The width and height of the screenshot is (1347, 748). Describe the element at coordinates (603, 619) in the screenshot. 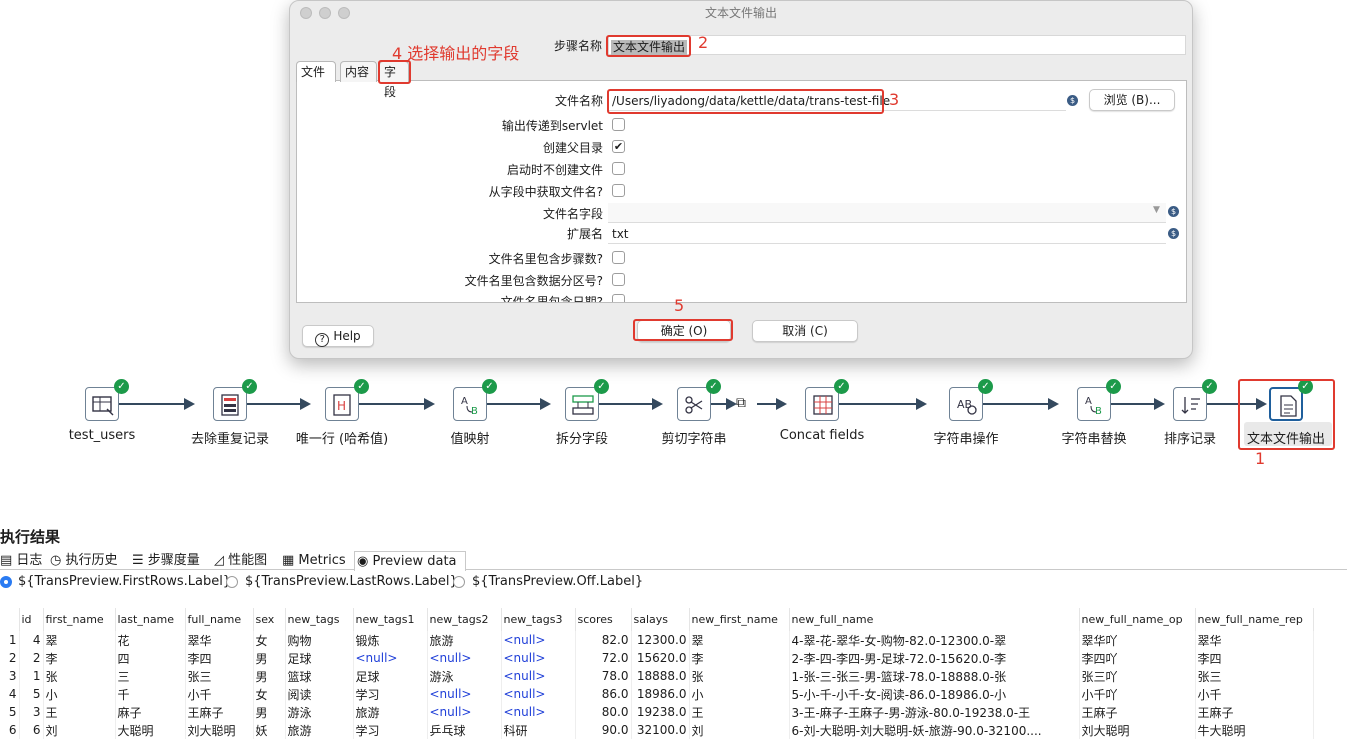

I see `column-header: scores` at that location.